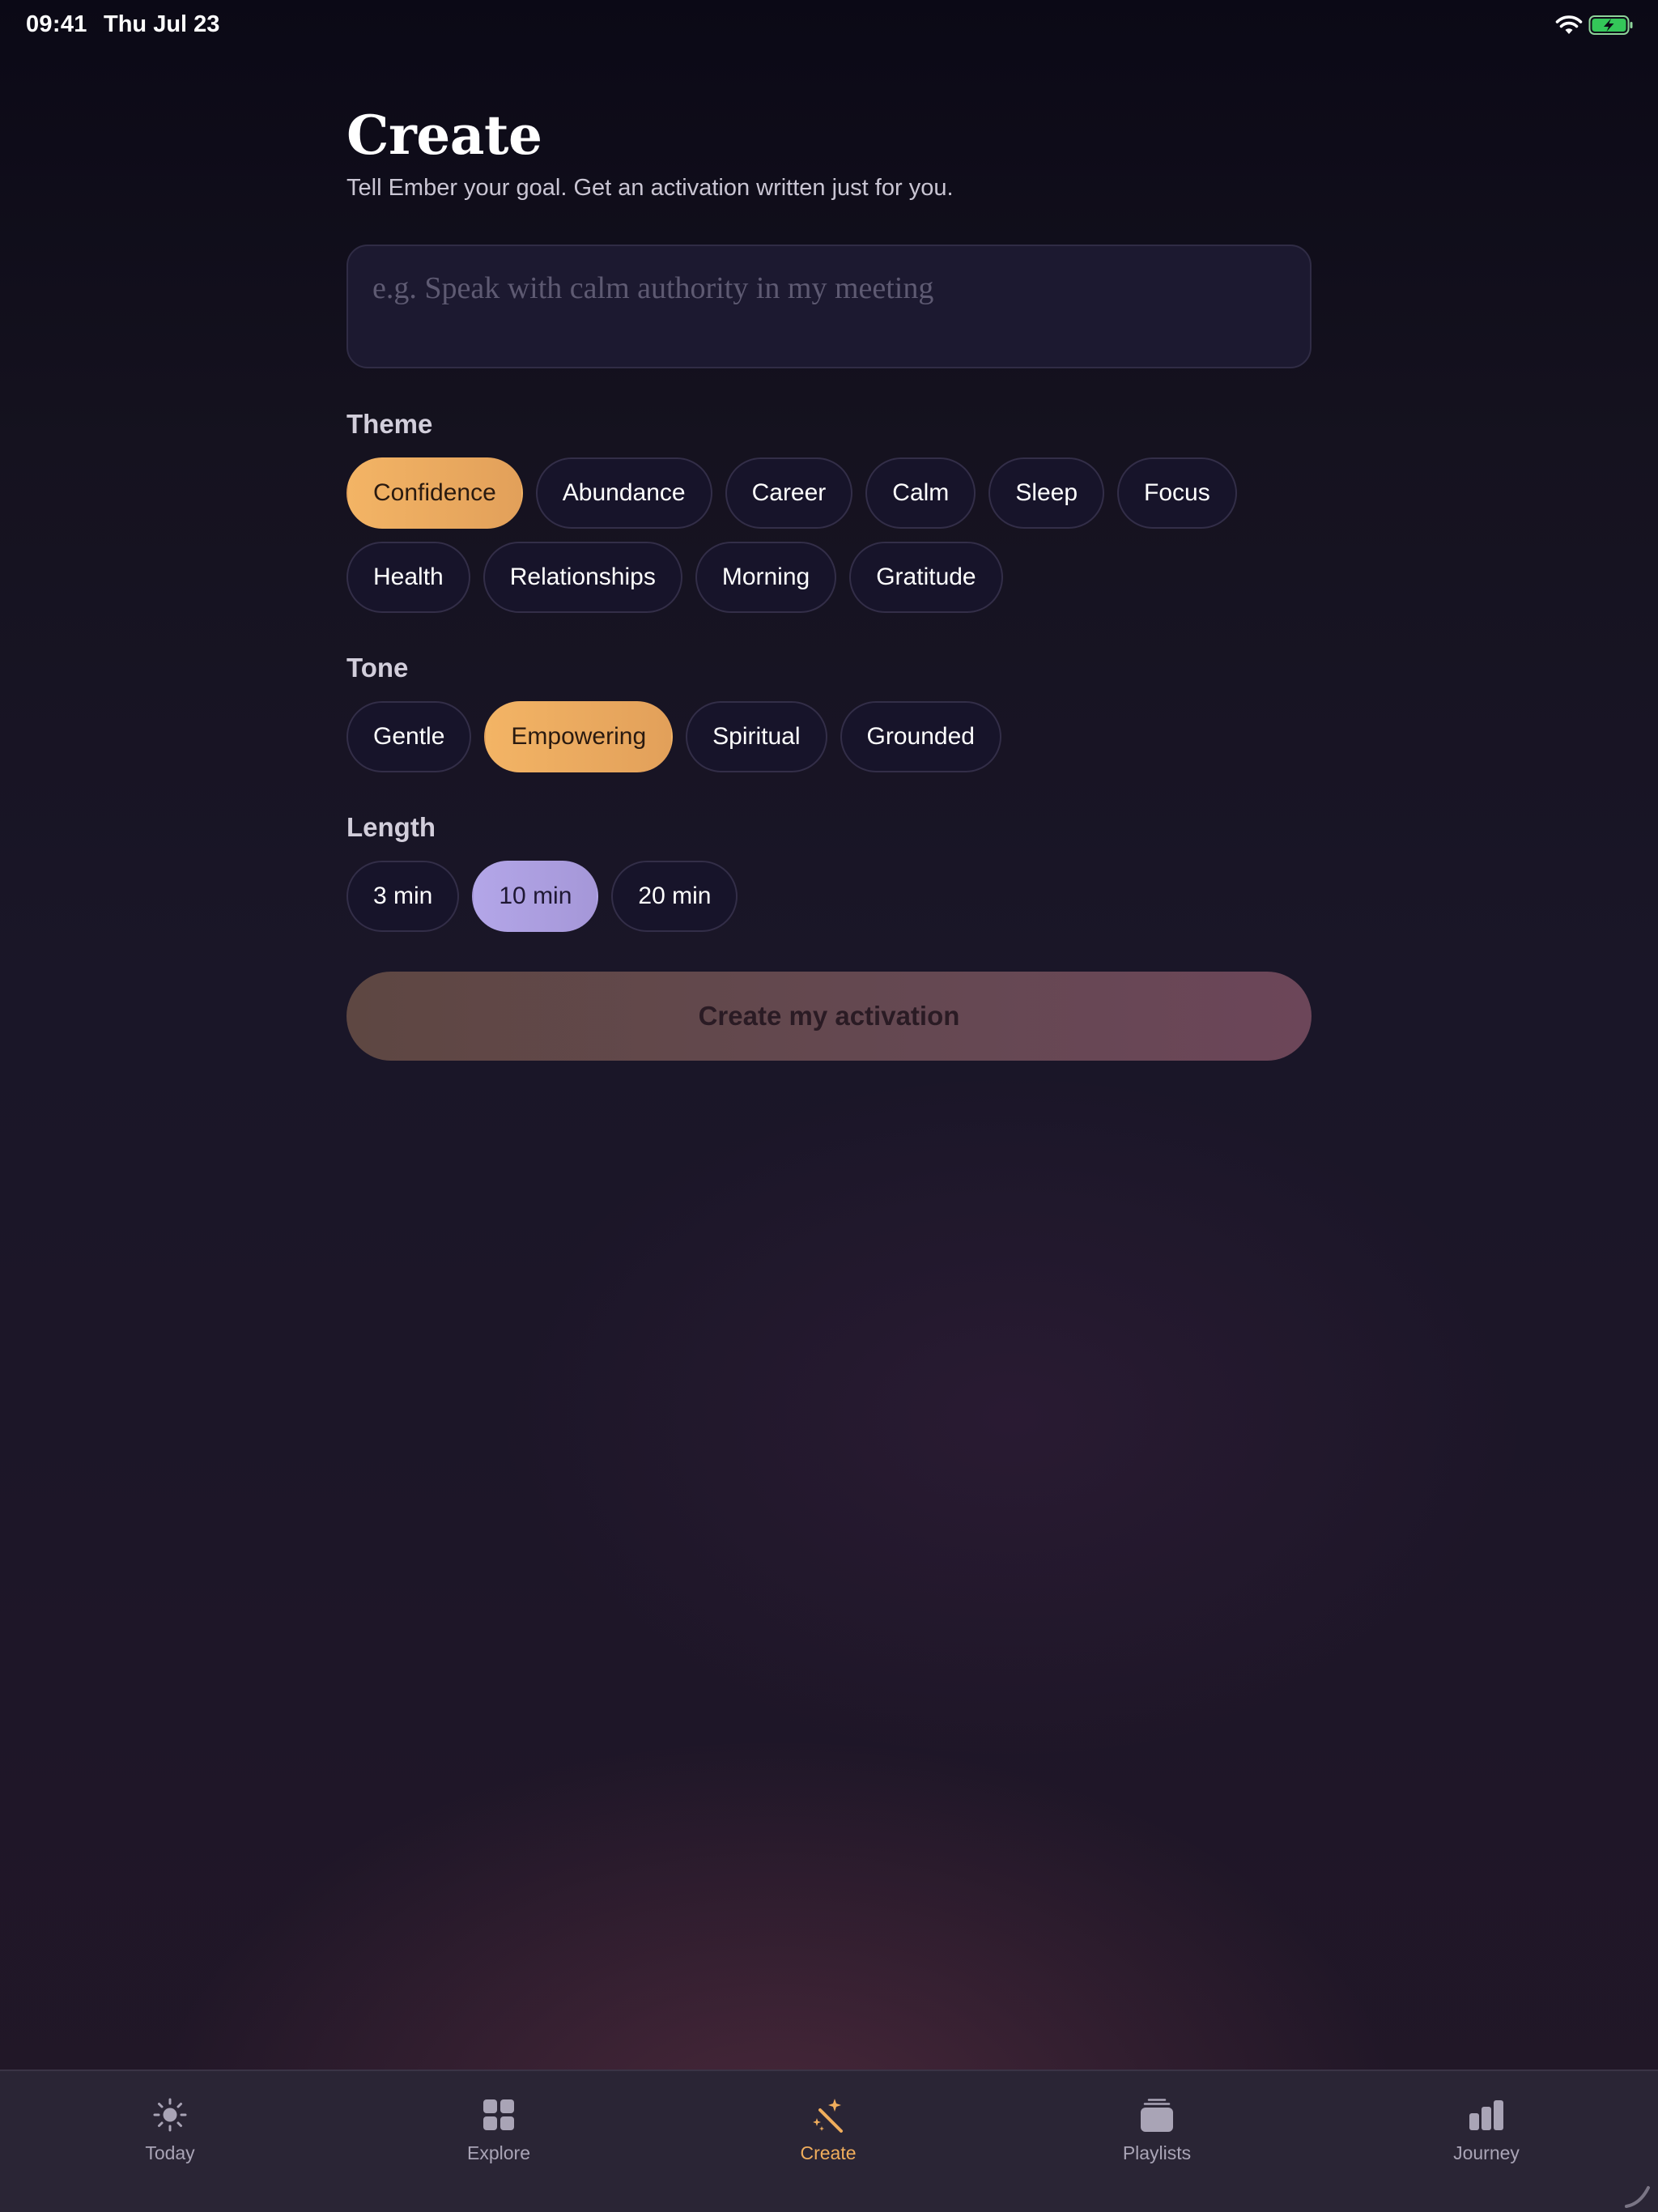 The height and width of the screenshot is (2212, 1658). I want to click on bar-chart-icon, so click(1486, 2115).